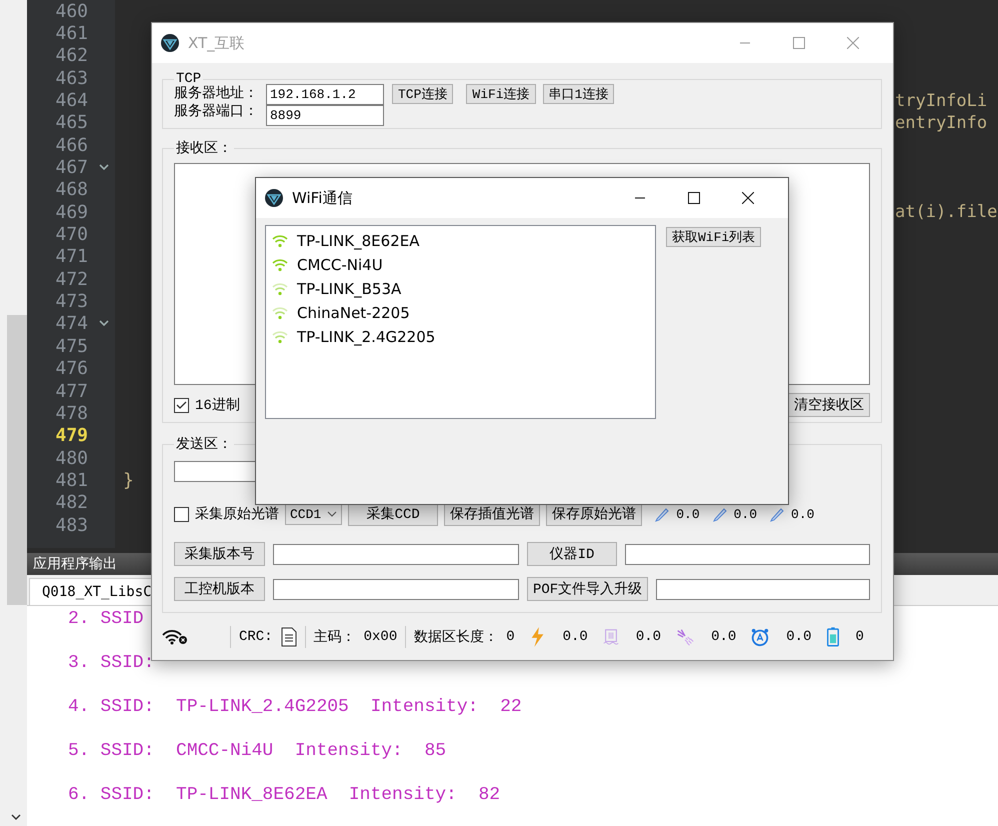 The height and width of the screenshot is (826, 998). What do you see at coordinates (833, 637) in the screenshot?
I see `battery-icon` at bounding box center [833, 637].